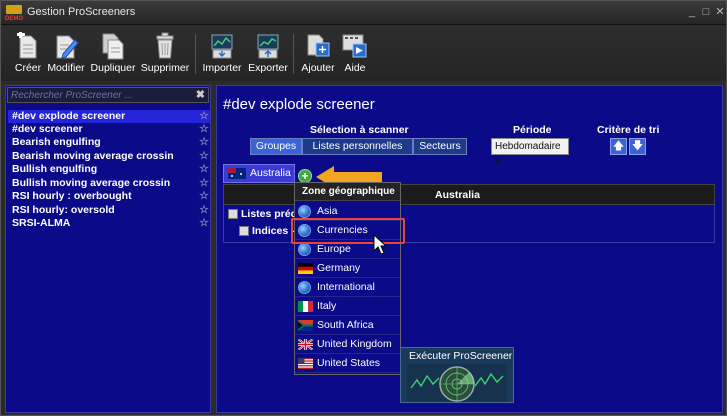 The height and width of the screenshot is (416, 727). I want to click on screener-item: #dev explode screener ☆, so click(109, 116).